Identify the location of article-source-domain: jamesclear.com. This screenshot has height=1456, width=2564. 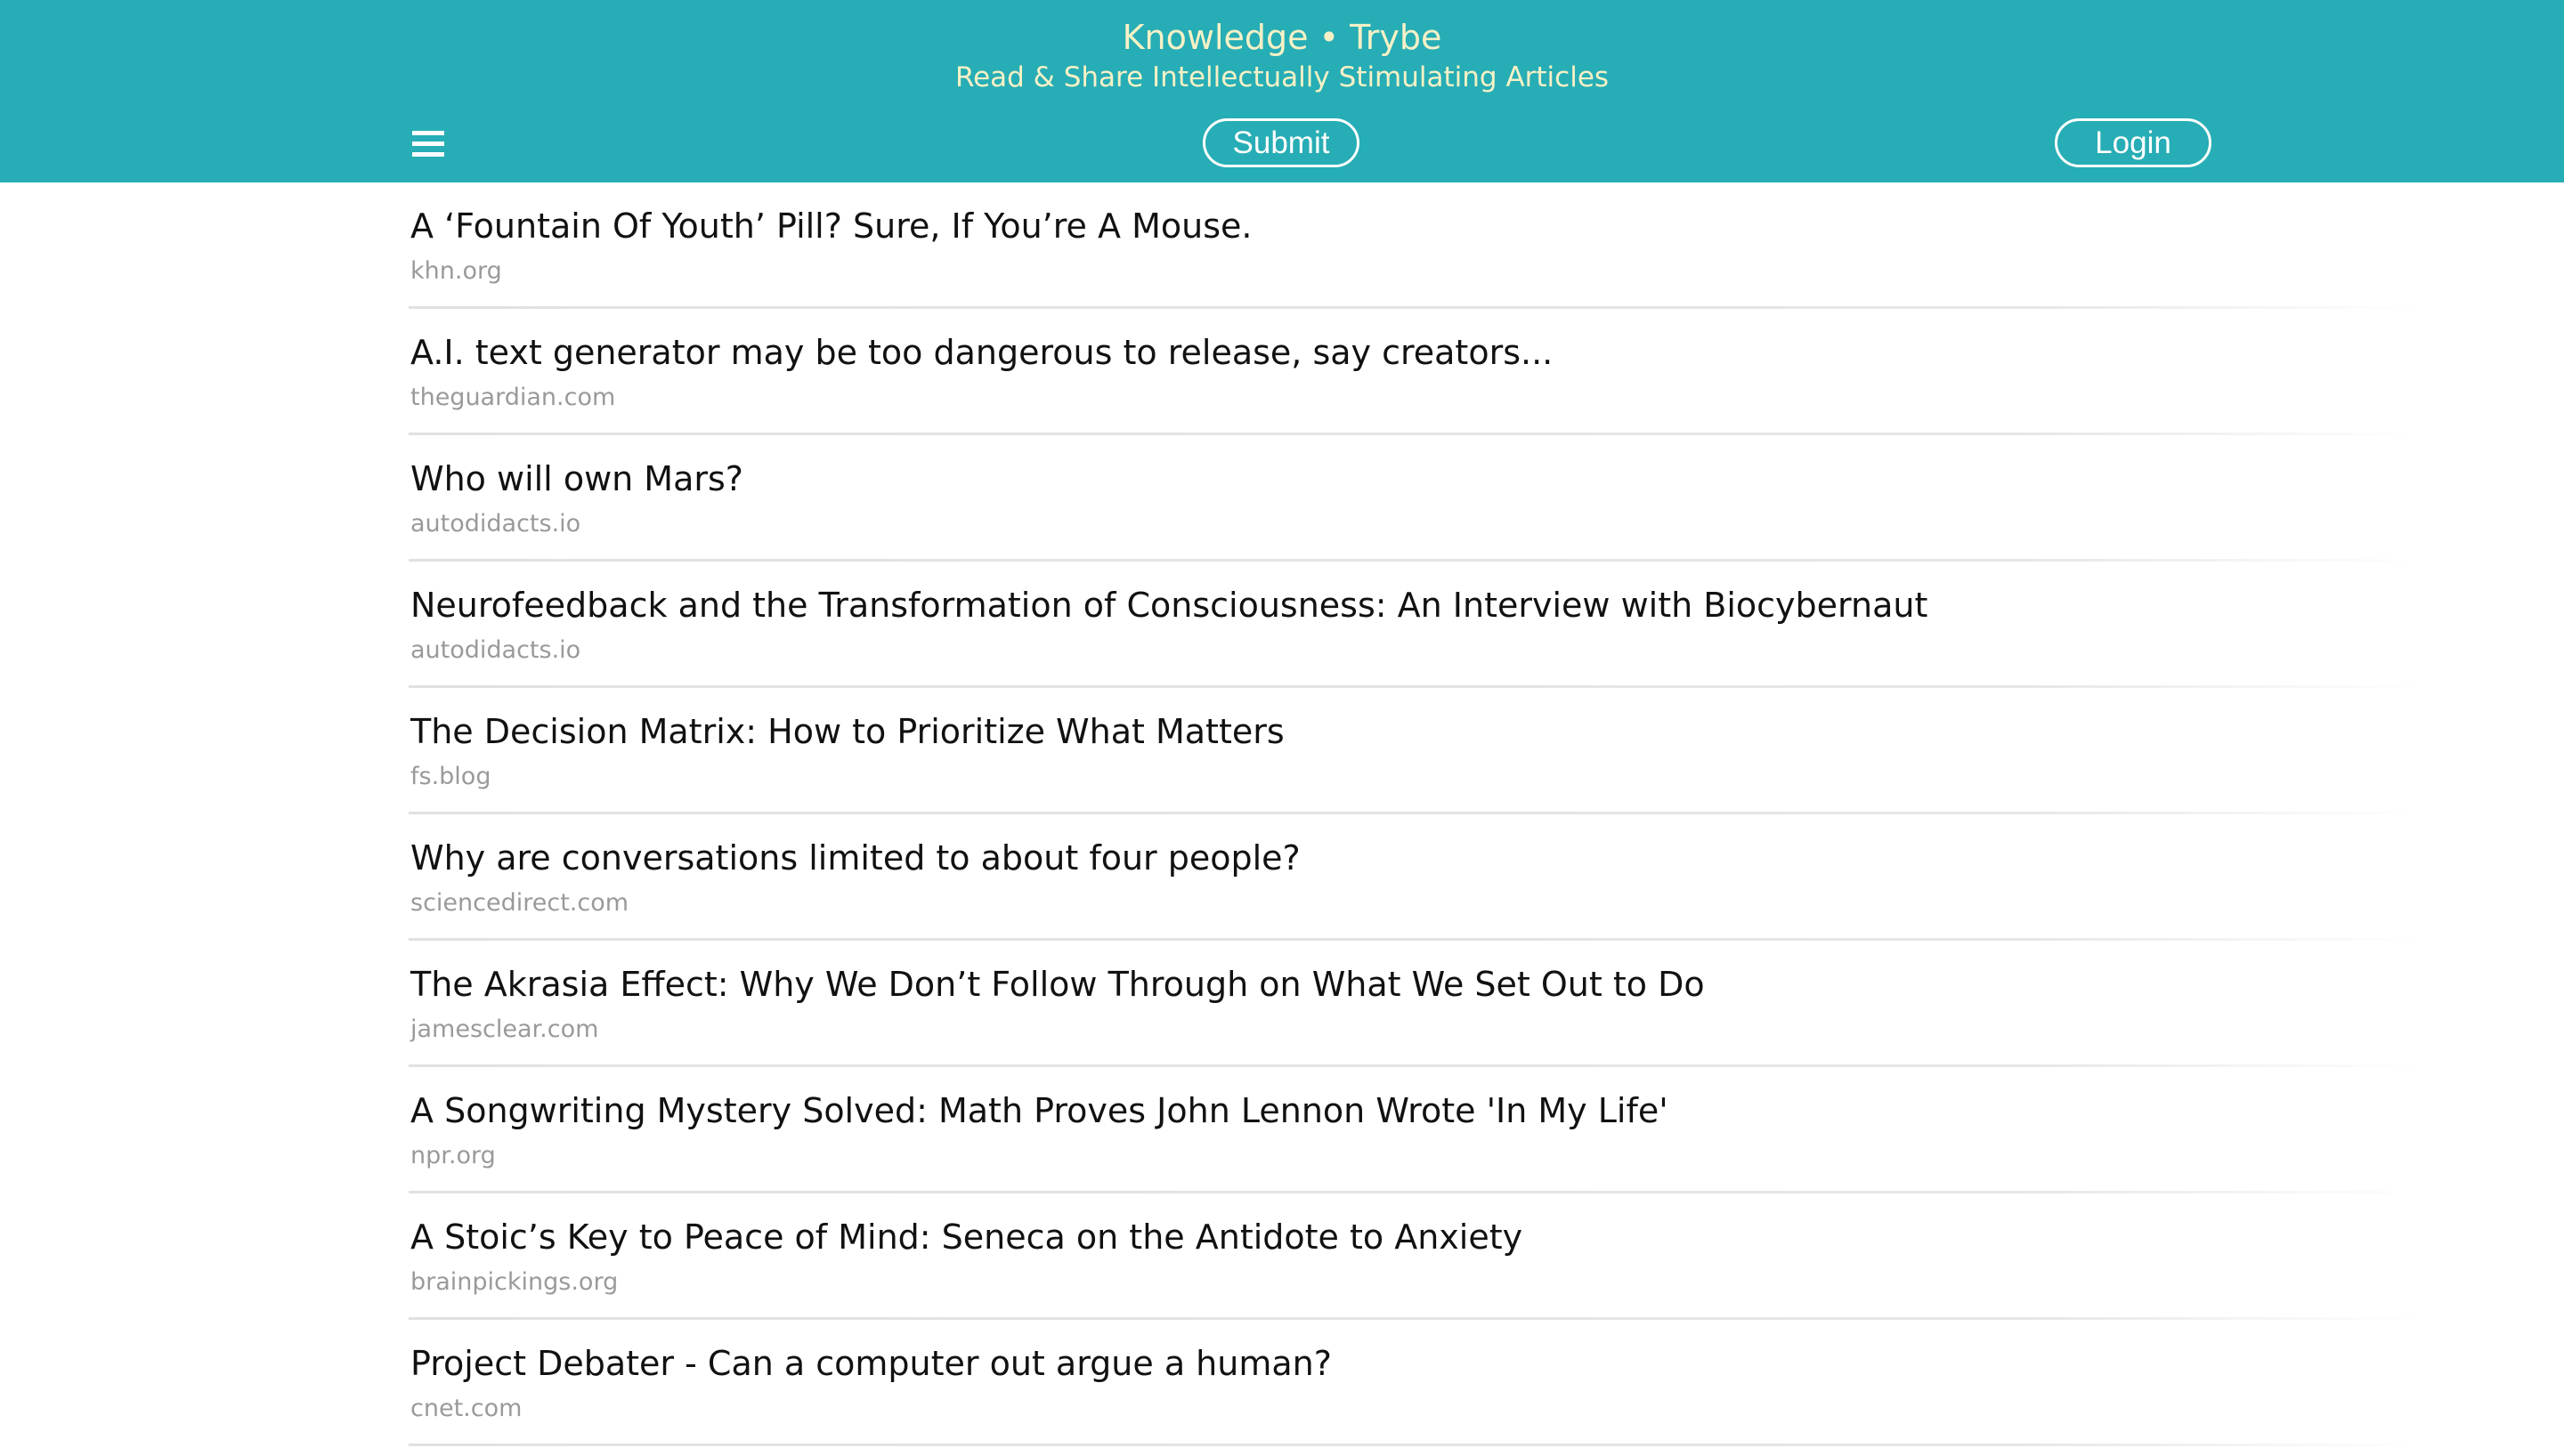
(504, 1029).